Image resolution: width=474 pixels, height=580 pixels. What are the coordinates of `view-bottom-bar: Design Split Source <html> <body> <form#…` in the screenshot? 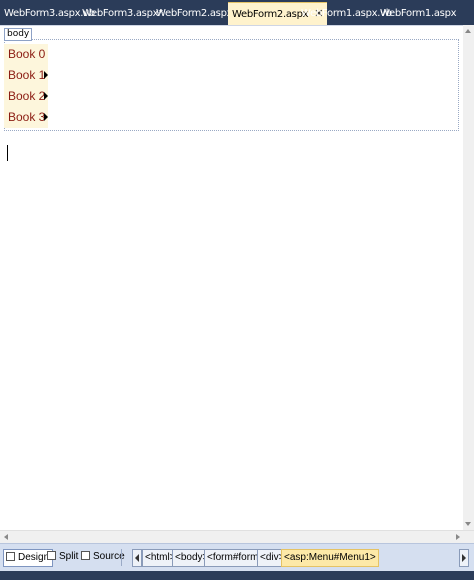 It's located at (237, 557).